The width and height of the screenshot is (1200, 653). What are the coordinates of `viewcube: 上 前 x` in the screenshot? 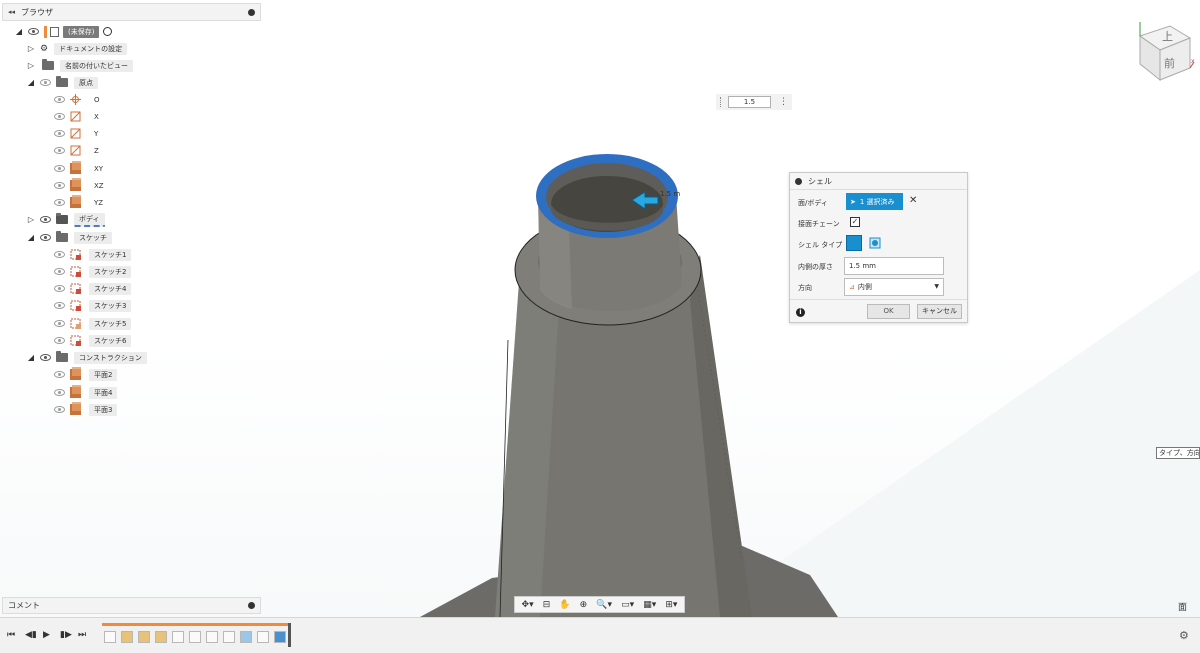 It's located at (1163, 51).